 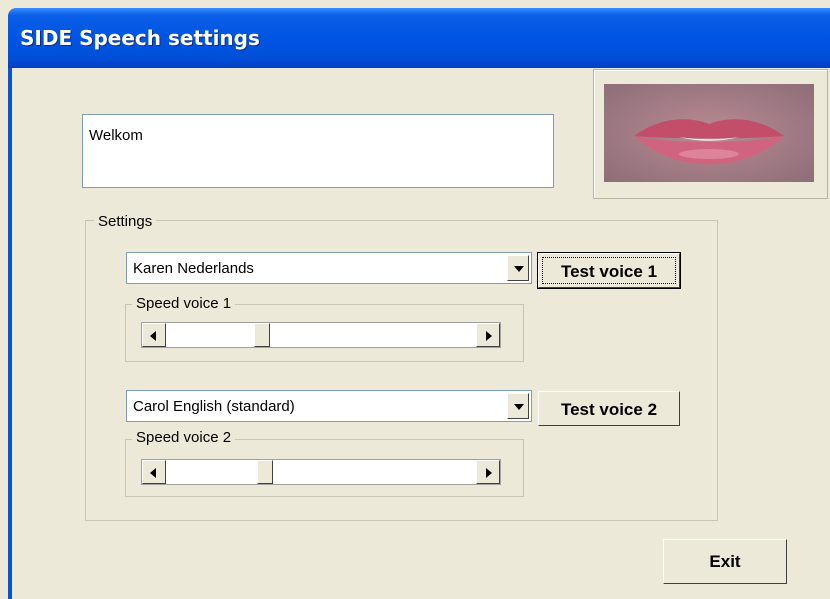 What do you see at coordinates (265, 472) in the screenshot?
I see `speed-voice2-thumb` at bounding box center [265, 472].